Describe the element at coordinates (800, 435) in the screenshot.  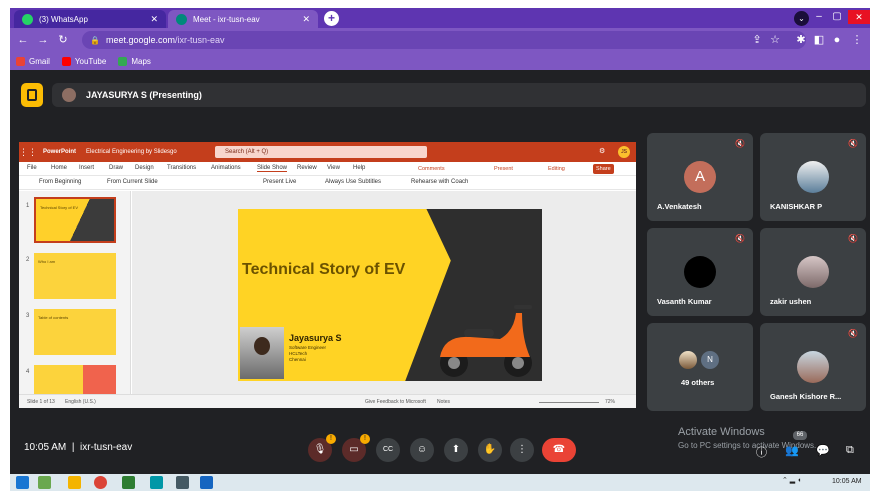
I see `chat-badge: 66` at that location.